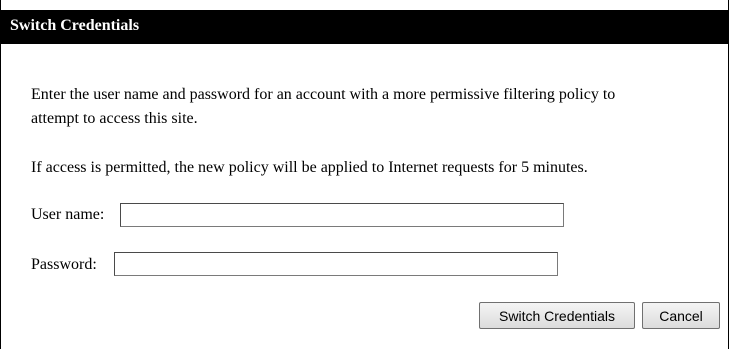  Describe the element at coordinates (365, 27) in the screenshot. I see `title-bar: Switch Credentials` at that location.